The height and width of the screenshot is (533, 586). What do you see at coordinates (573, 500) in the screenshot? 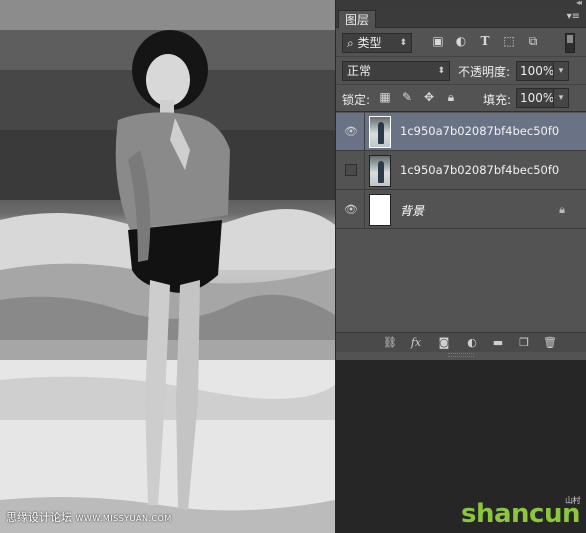
I see `watermark-sub: 山村` at bounding box center [573, 500].